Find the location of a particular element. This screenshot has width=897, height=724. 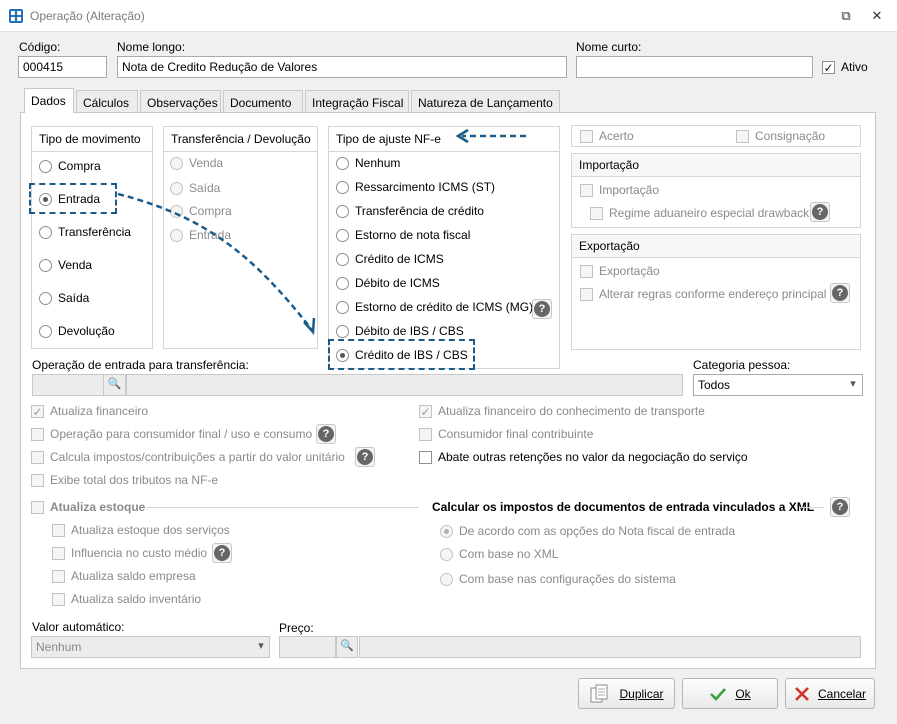

annotation-arrows is located at coordinates (321, 232).